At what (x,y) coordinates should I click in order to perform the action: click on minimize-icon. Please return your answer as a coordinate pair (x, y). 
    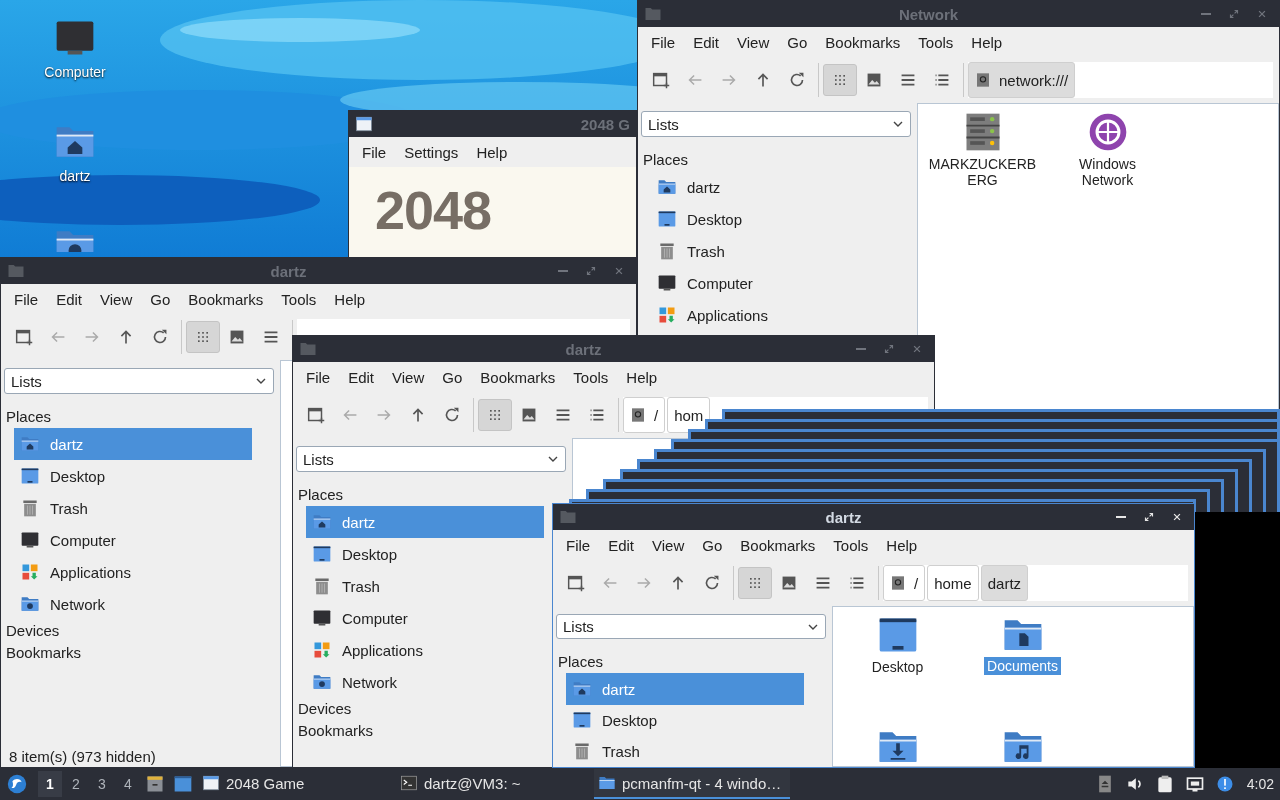
    Looking at the image, I should click on (861, 349).